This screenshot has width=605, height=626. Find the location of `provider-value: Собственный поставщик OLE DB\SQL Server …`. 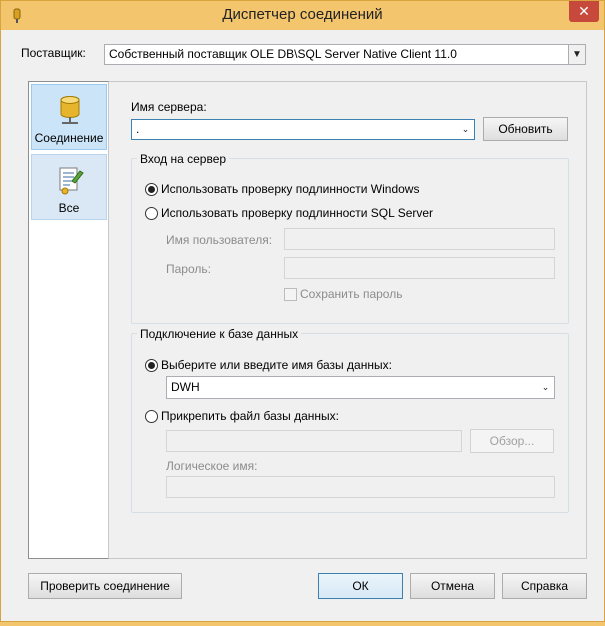

provider-value: Собственный поставщик OLE DB\SQL Server … is located at coordinates (283, 54).